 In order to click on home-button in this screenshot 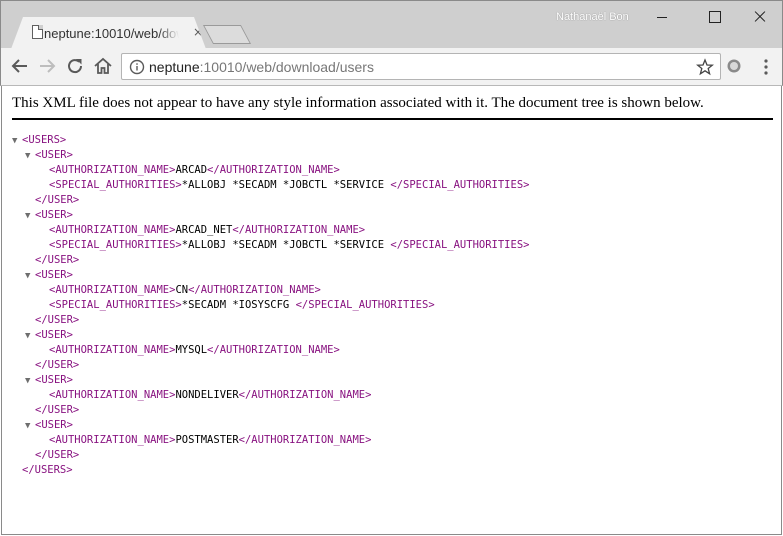, I will do `click(103, 66)`.